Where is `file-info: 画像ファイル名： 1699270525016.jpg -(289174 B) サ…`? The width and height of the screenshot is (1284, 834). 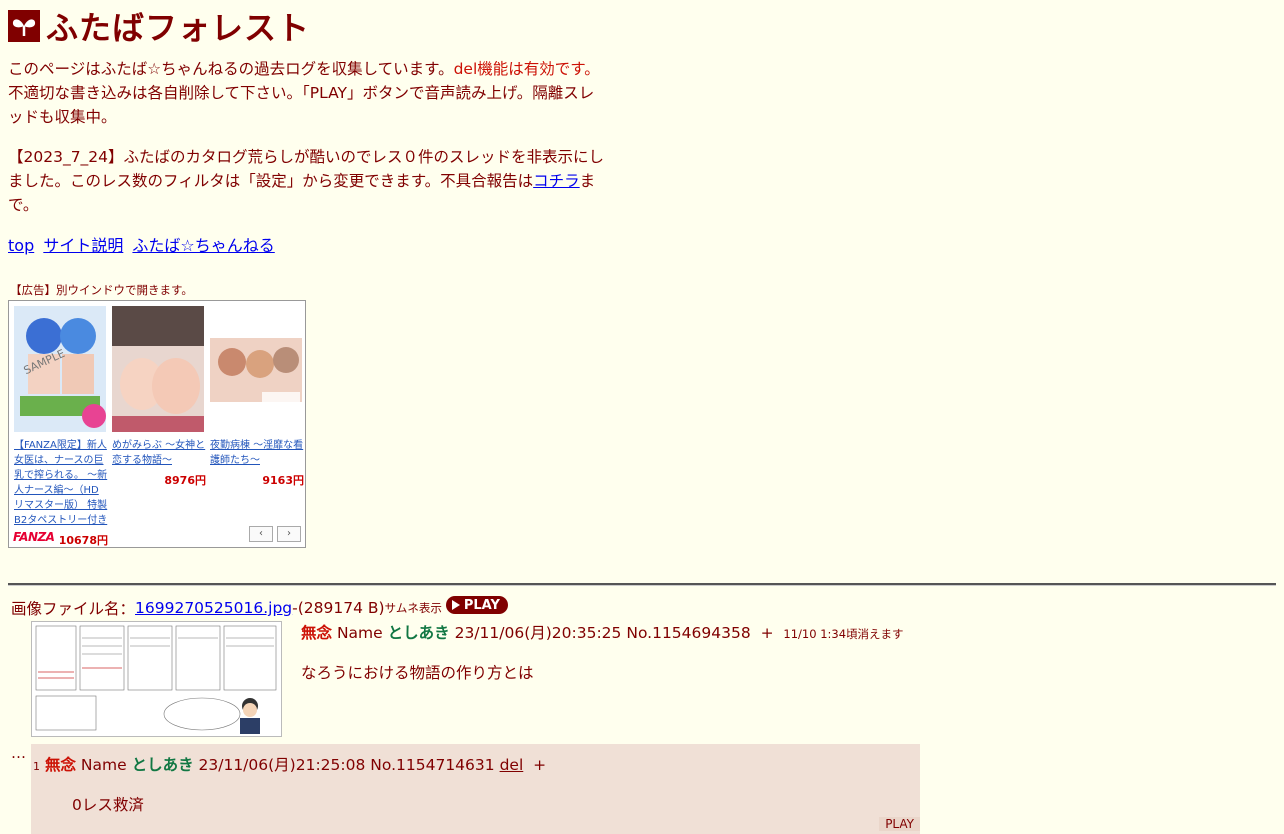
file-info: 画像ファイル名： 1699270525016.jpg -(289174 B) サ… is located at coordinates (259, 607).